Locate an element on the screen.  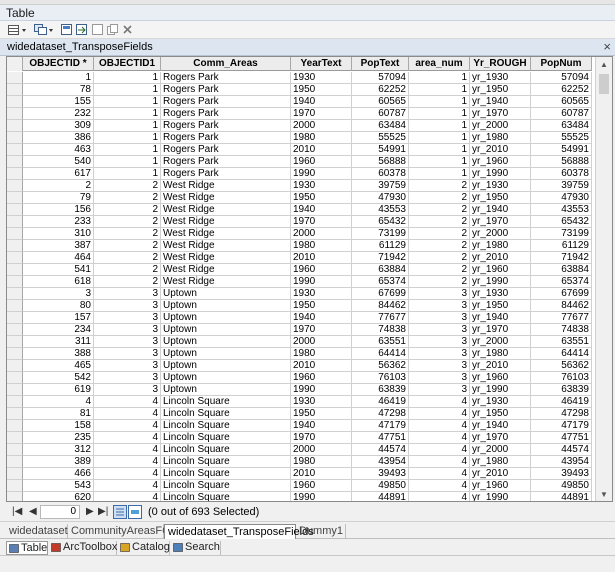
cell-objectid: 79 is located at coordinates (58, 198).